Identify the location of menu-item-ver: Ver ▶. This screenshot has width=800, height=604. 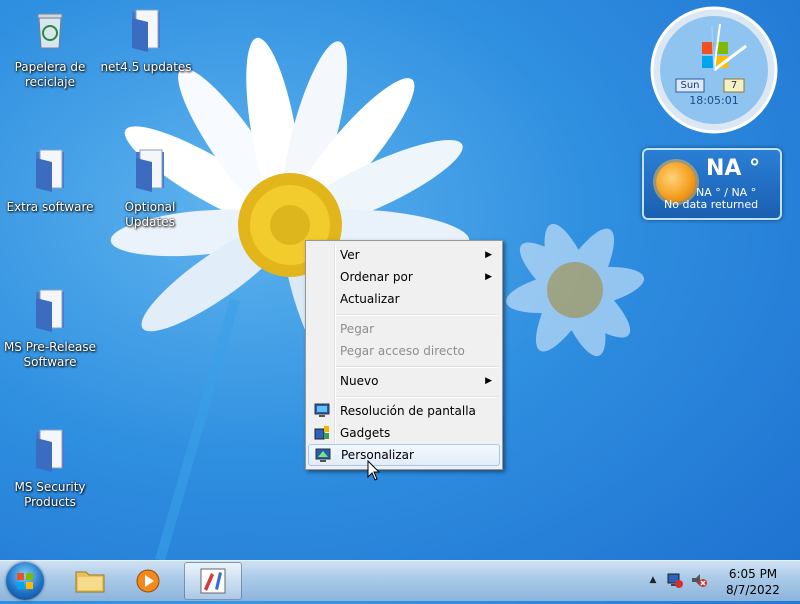
(404, 255).